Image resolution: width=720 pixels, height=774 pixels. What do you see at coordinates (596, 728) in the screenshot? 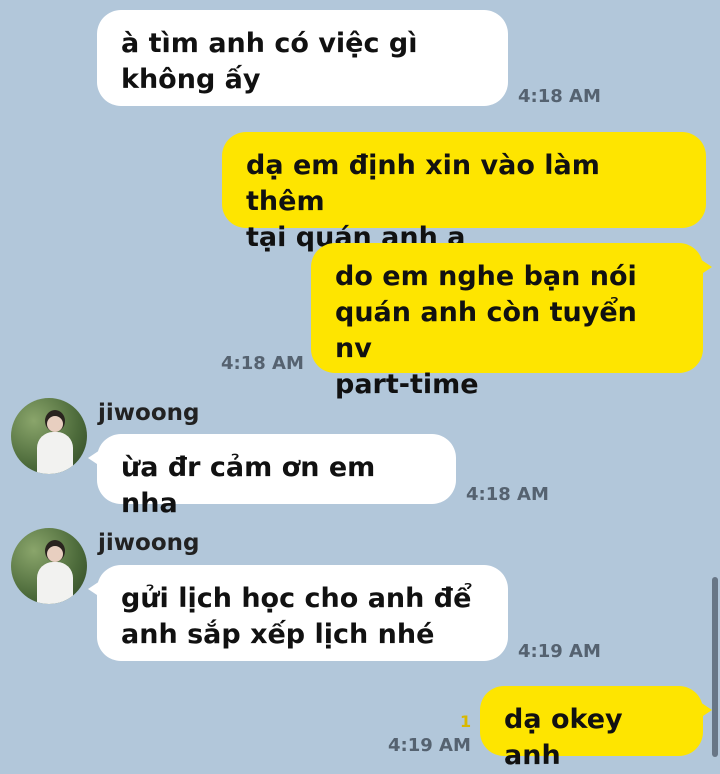
I see `outgoing-message: dạ okey anh` at bounding box center [596, 728].